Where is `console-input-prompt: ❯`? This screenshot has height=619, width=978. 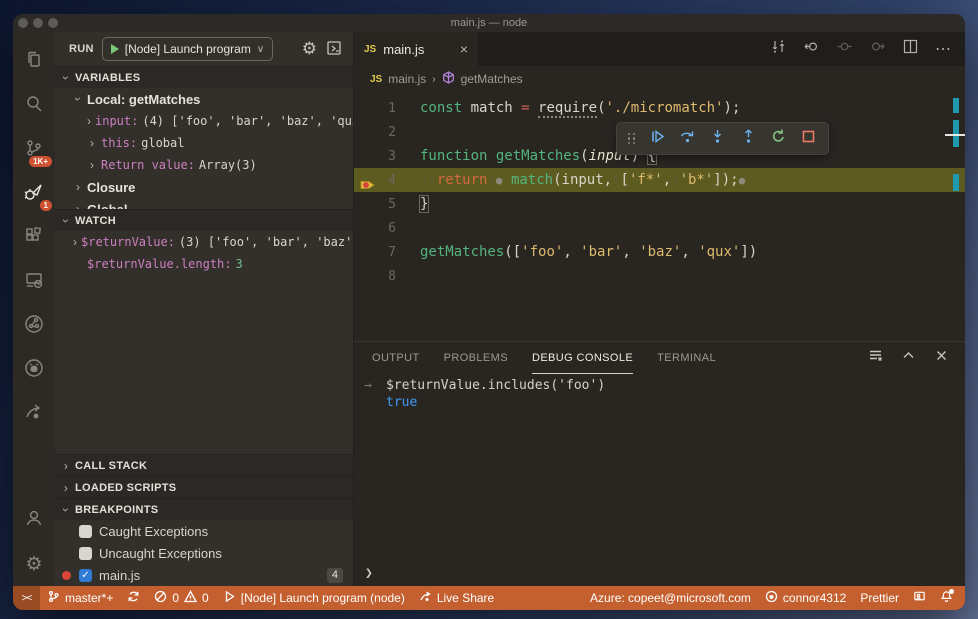 console-input-prompt: ❯ is located at coordinates (369, 573).